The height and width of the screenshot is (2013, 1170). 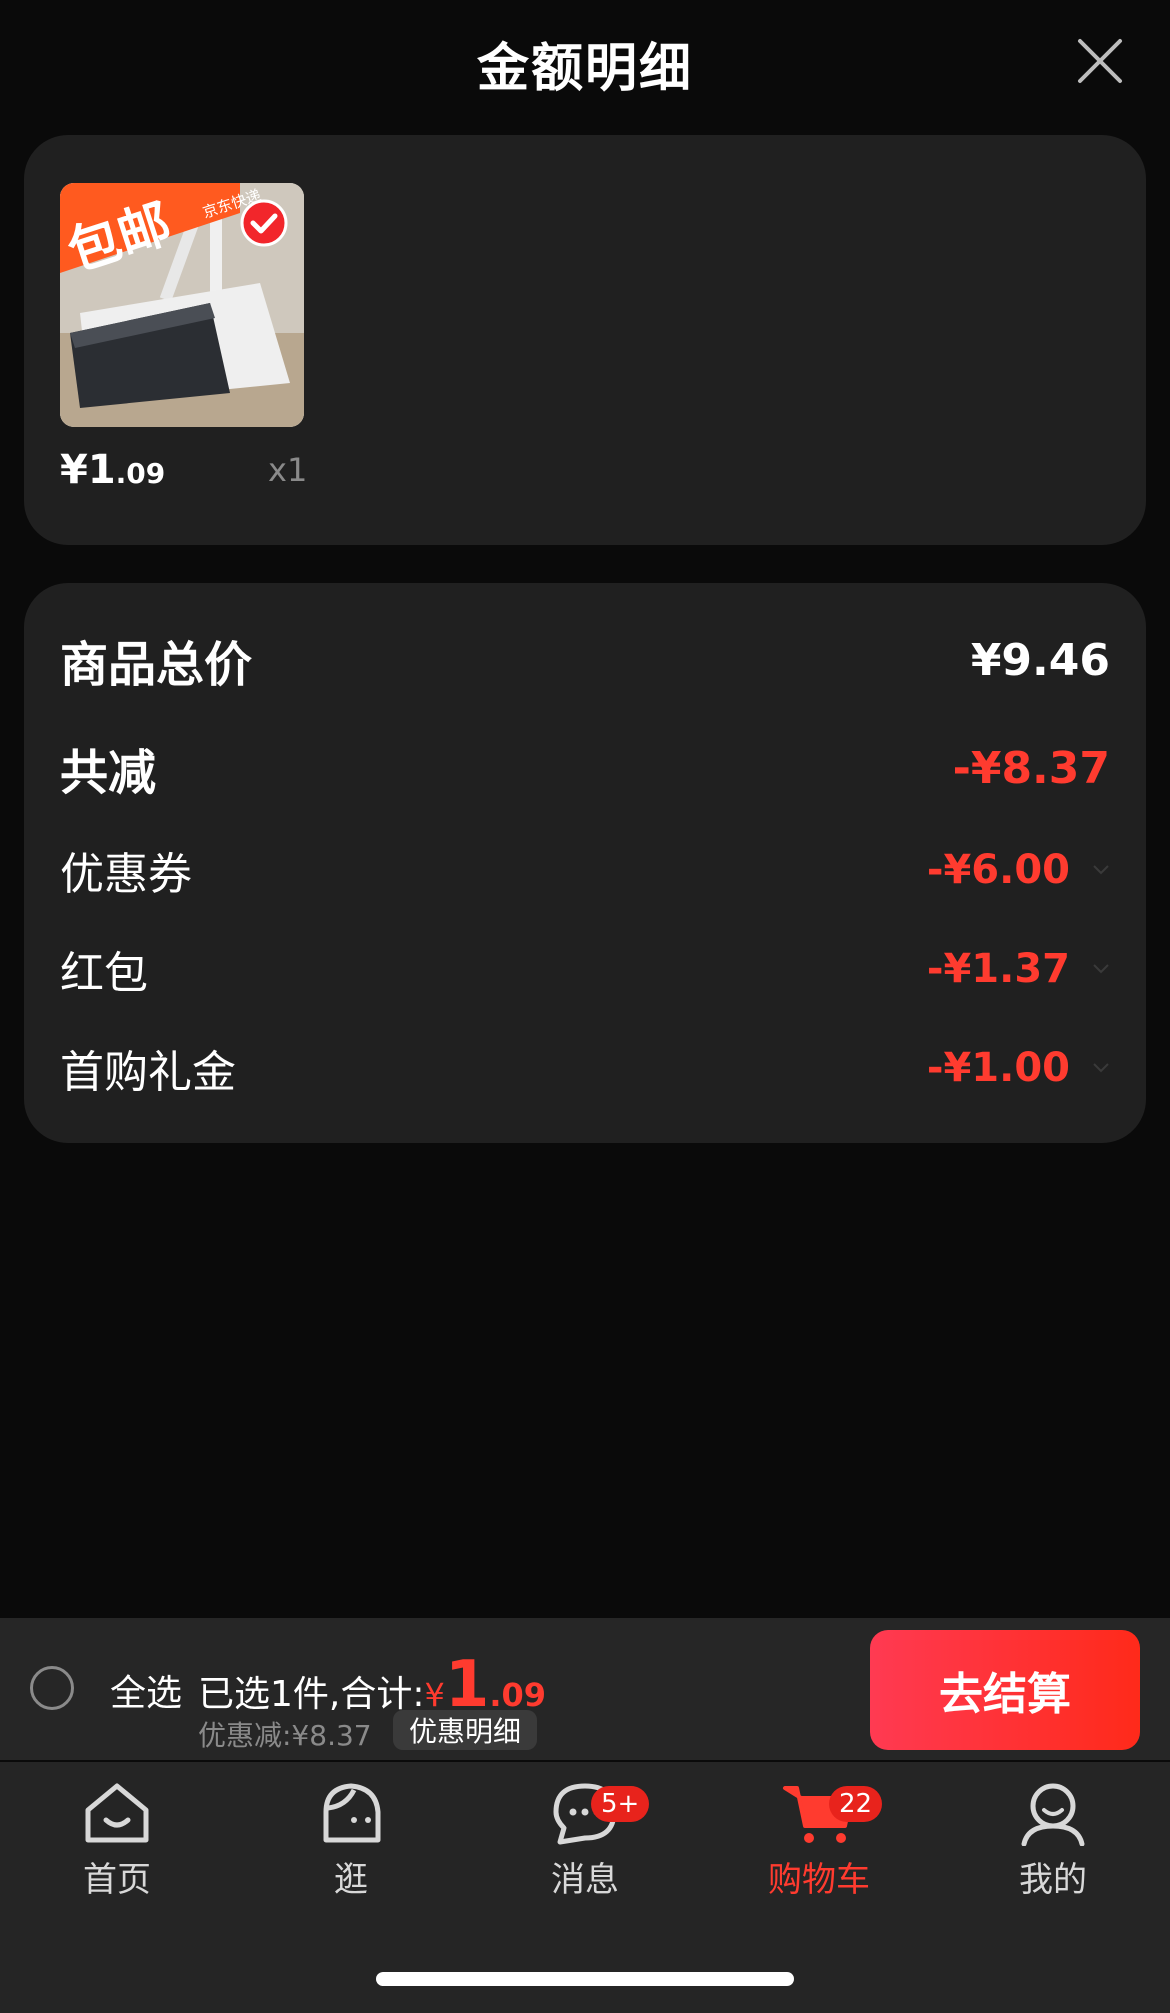 I want to click on first-purchase-gift-label: 首购礼金, so click(x=148, y=1072).